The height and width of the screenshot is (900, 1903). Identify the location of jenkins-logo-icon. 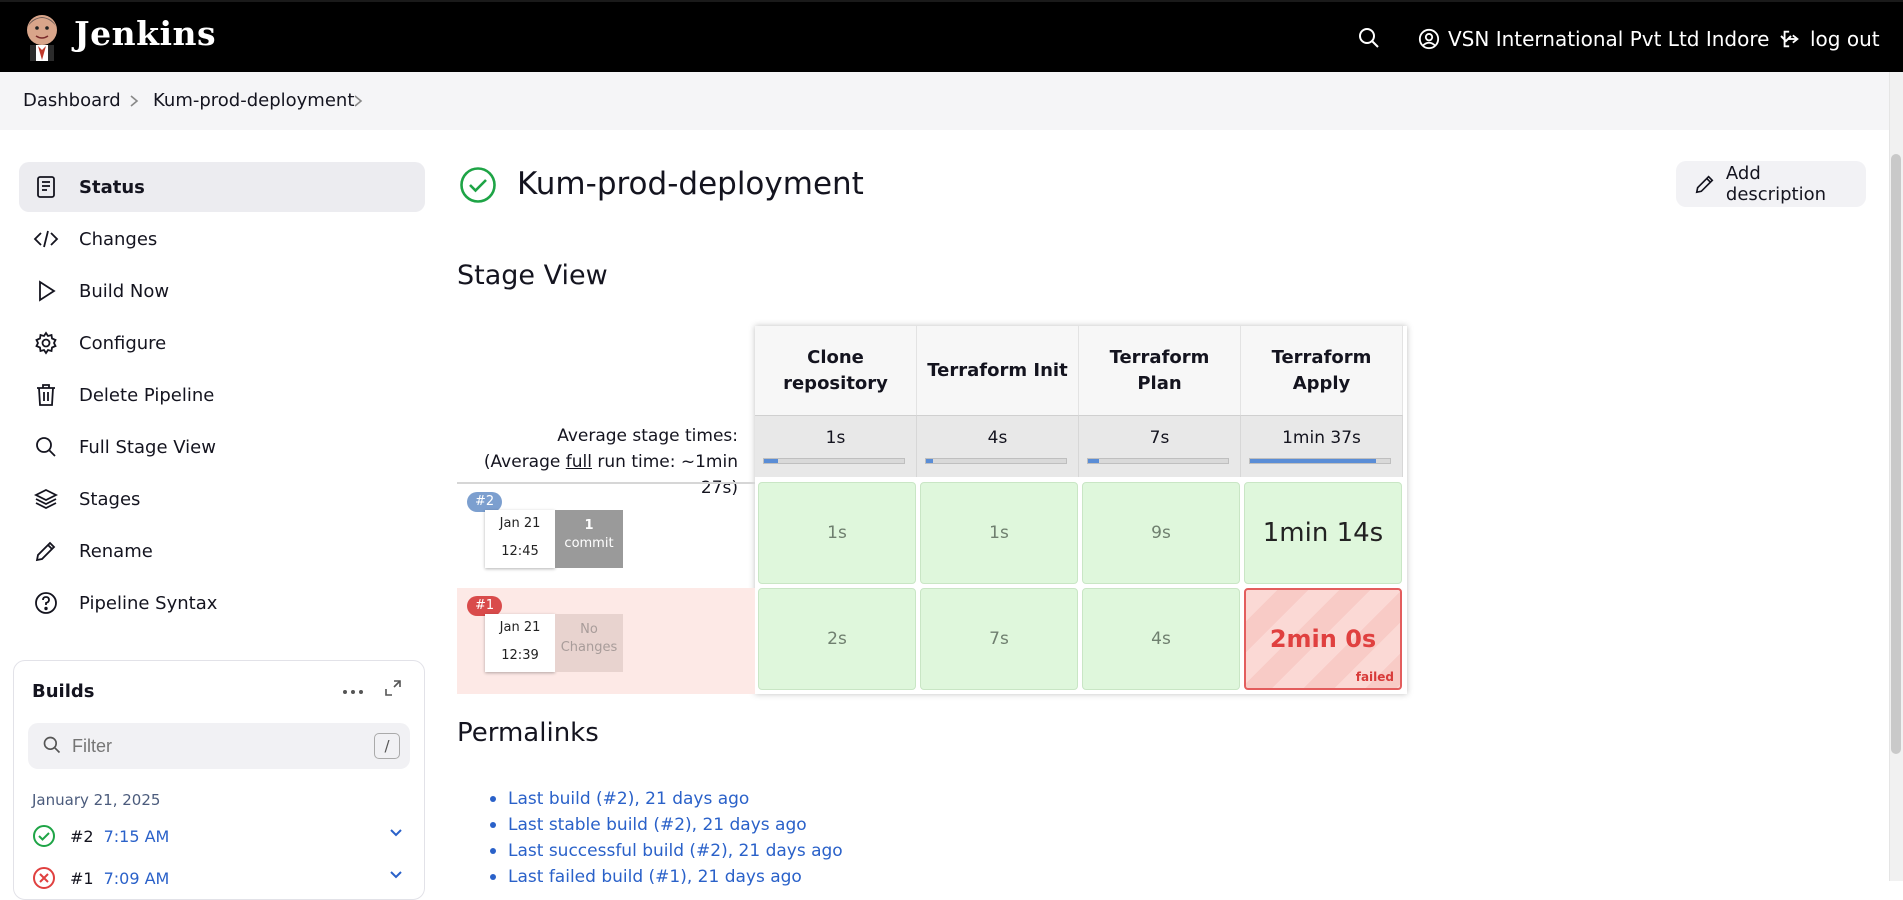
(42, 37).